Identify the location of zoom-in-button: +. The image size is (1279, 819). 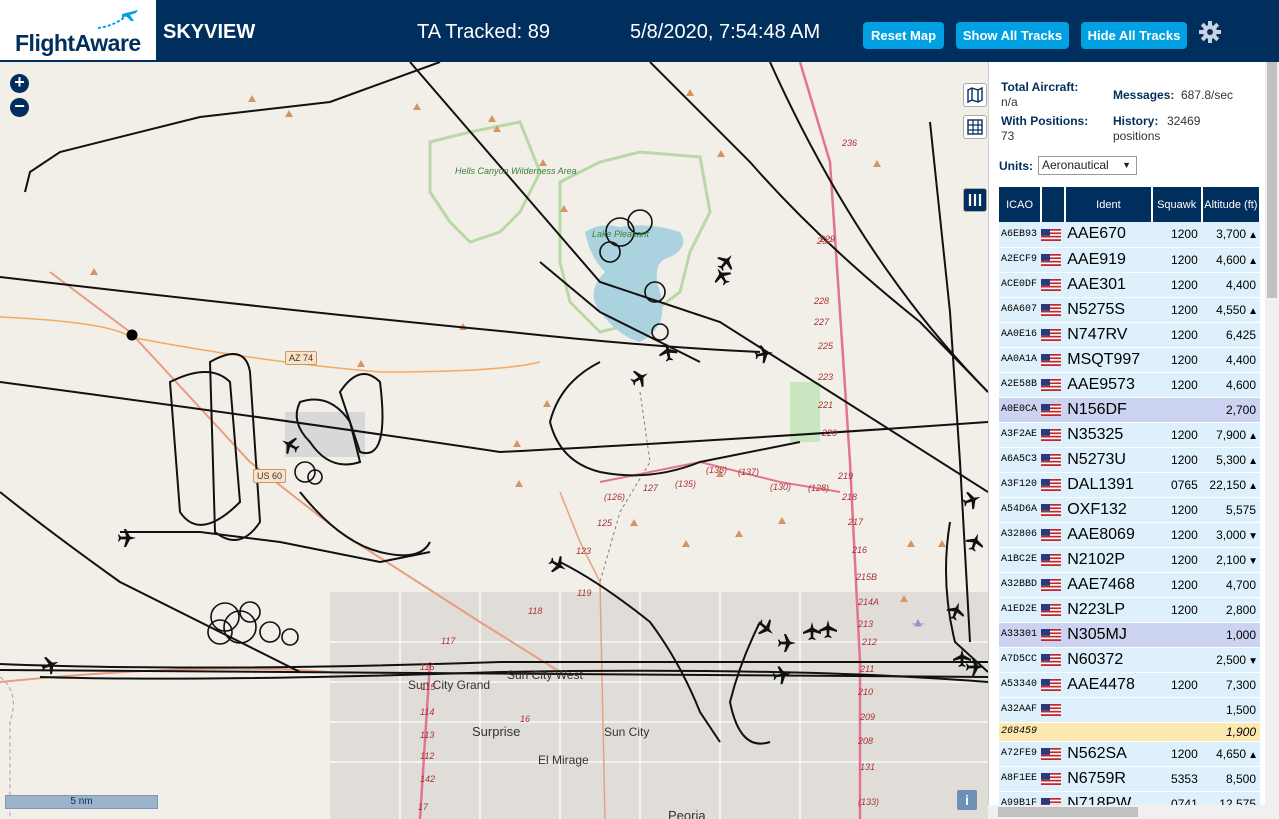
(19, 83).